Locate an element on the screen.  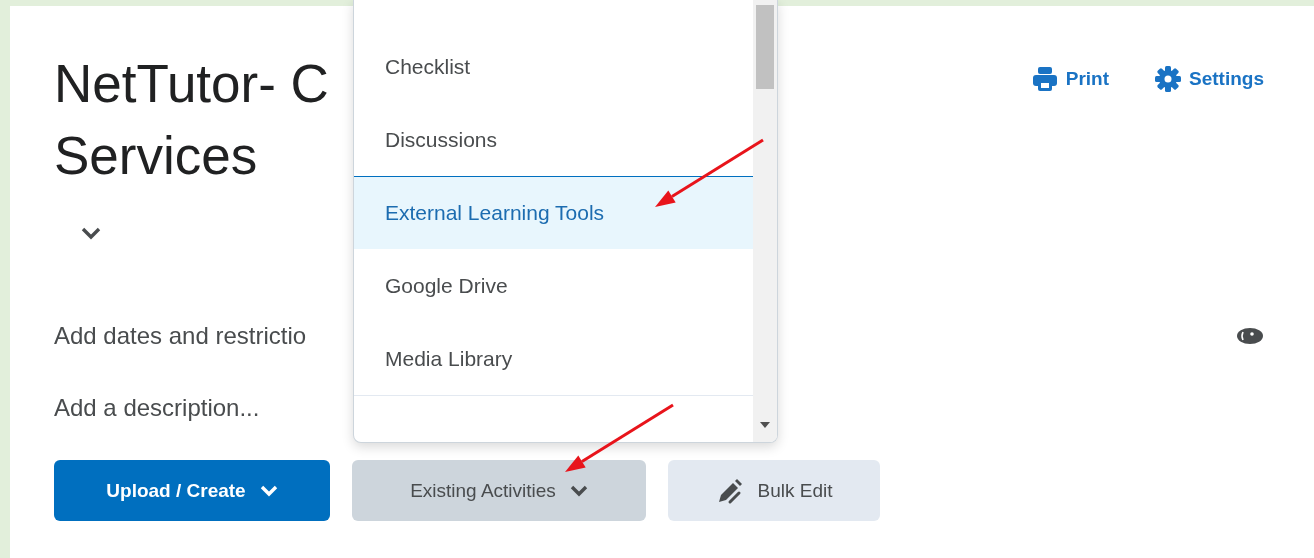
menu-item: Google Drive is located at coordinates (553, 286).